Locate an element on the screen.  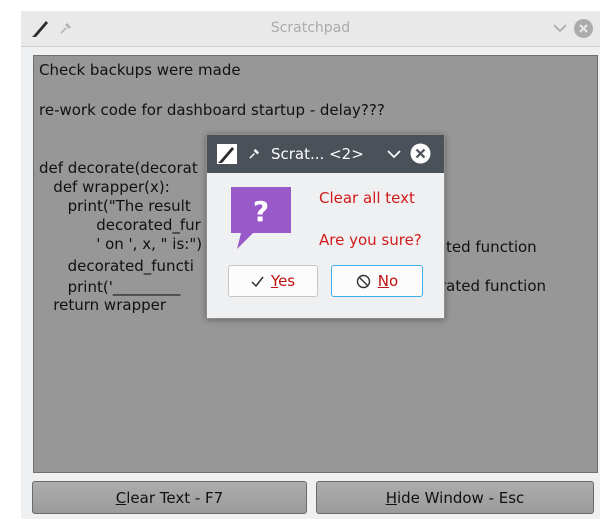
dialog-title: Scrat... <2> is located at coordinates (317, 154).